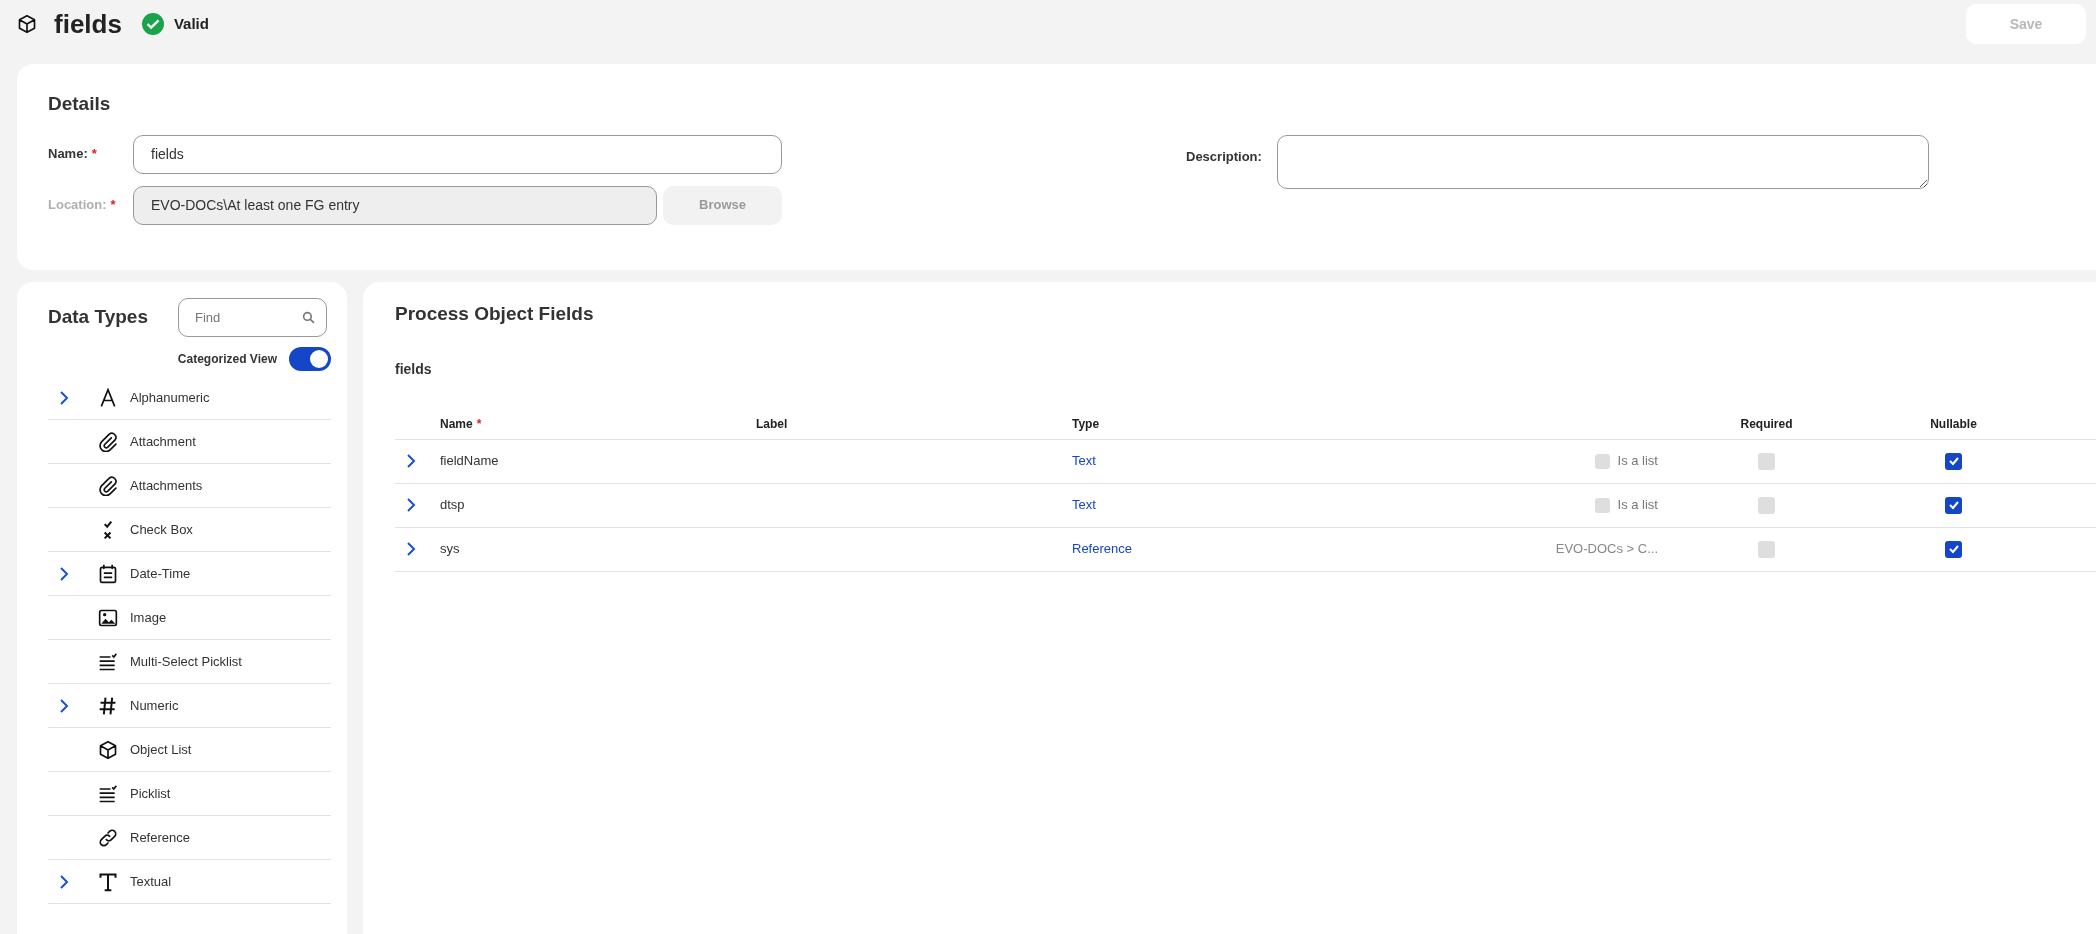 The height and width of the screenshot is (934, 2096). I want to click on group-title: fields, so click(414, 369).